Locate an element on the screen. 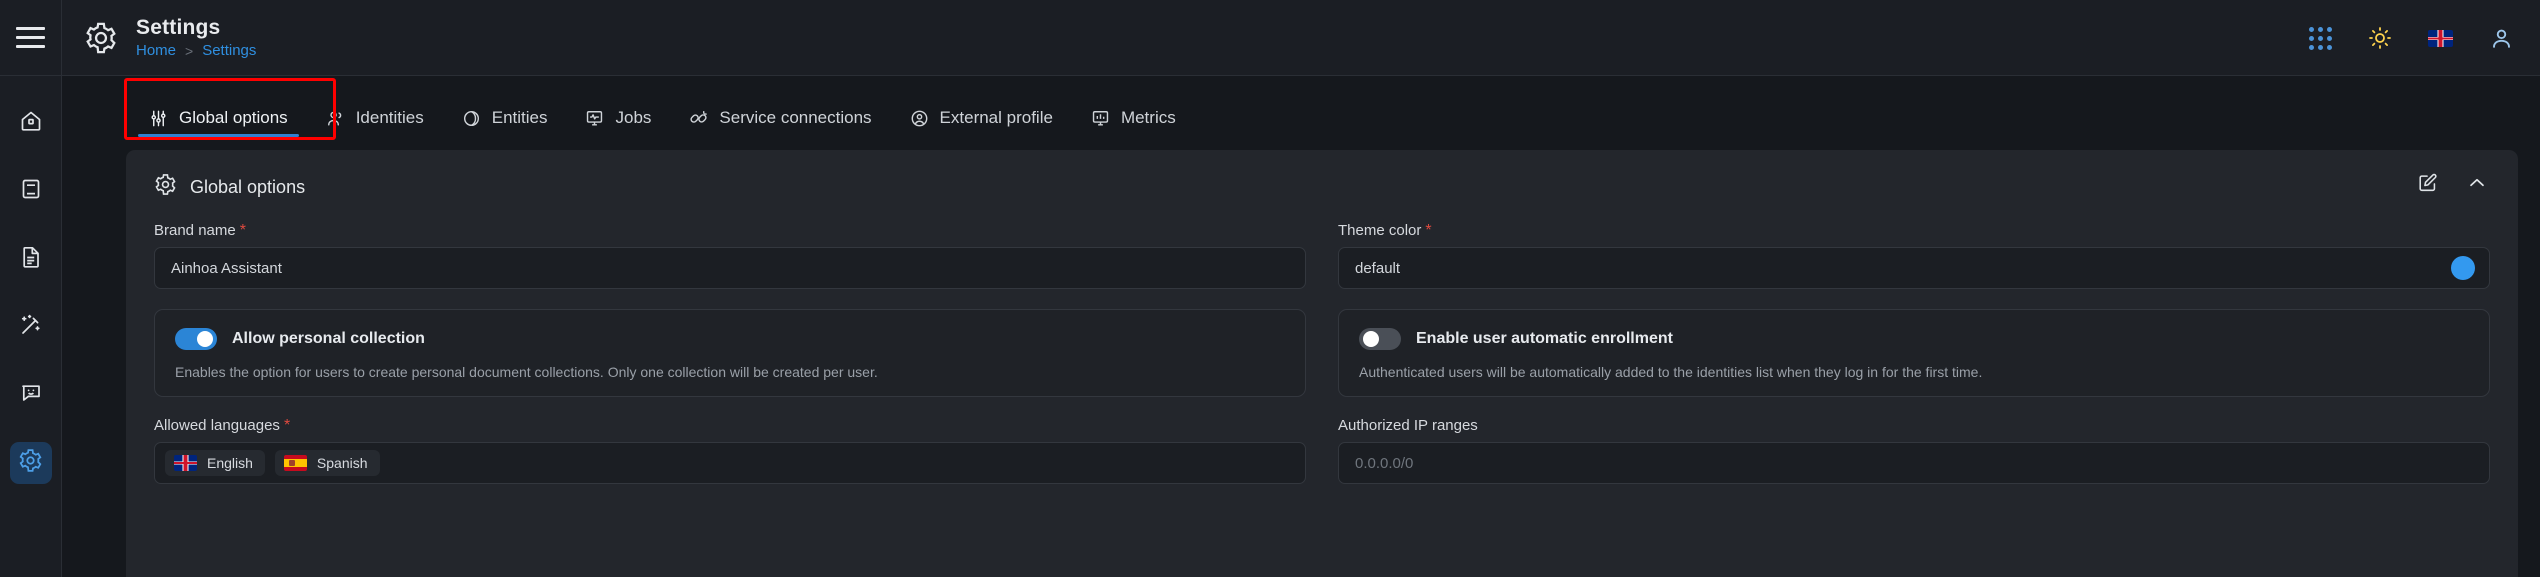  breadcrumb-current: Settings is located at coordinates (229, 50).